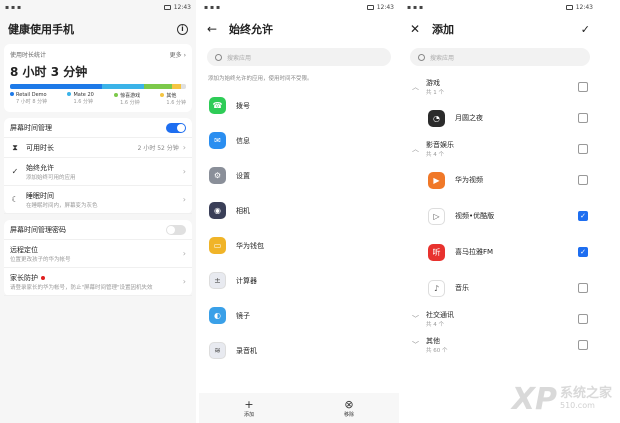 Image resolution: width=620 pixels, height=423 pixels. Describe the element at coordinates (62, 205) in the screenshot. I see `bedtime-sub: 在睡眠时间内，屏幕变为灰色` at that location.